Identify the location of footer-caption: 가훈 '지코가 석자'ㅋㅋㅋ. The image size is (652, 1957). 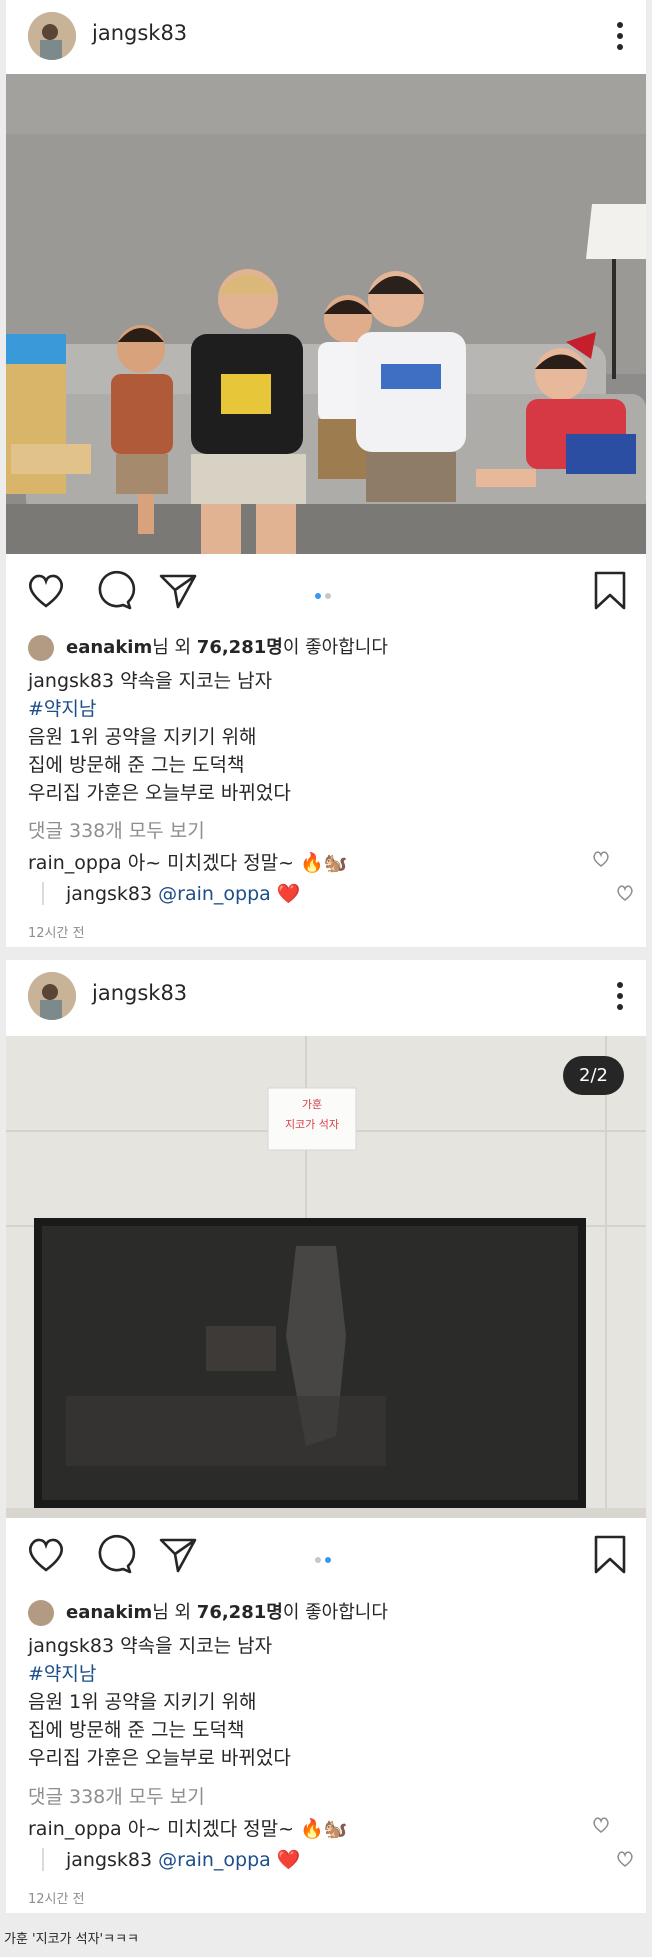
(72, 1939).